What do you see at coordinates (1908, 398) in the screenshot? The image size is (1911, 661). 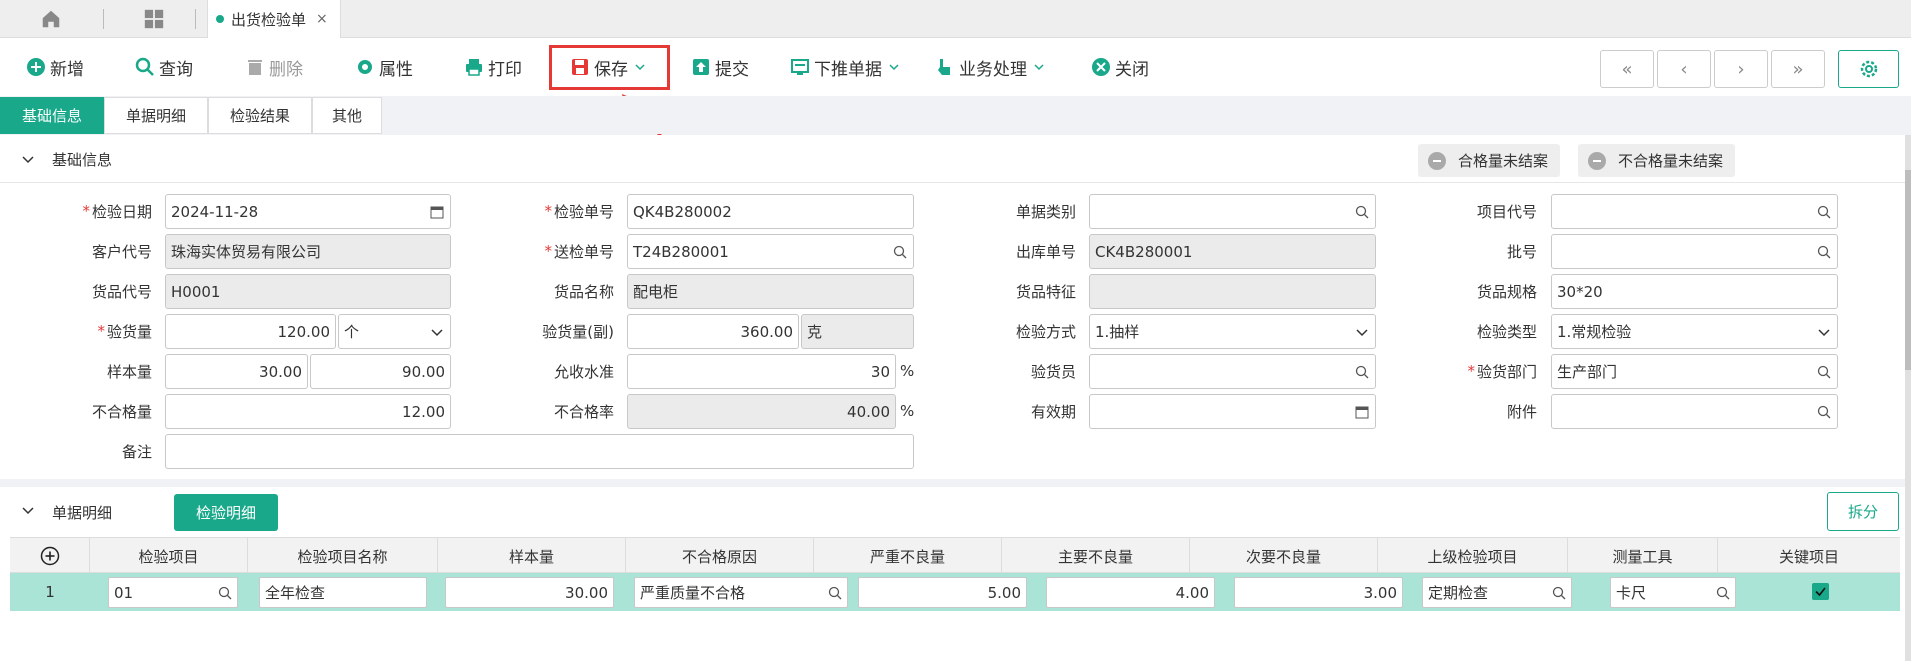 I see `vertical-scrollbar` at bounding box center [1908, 398].